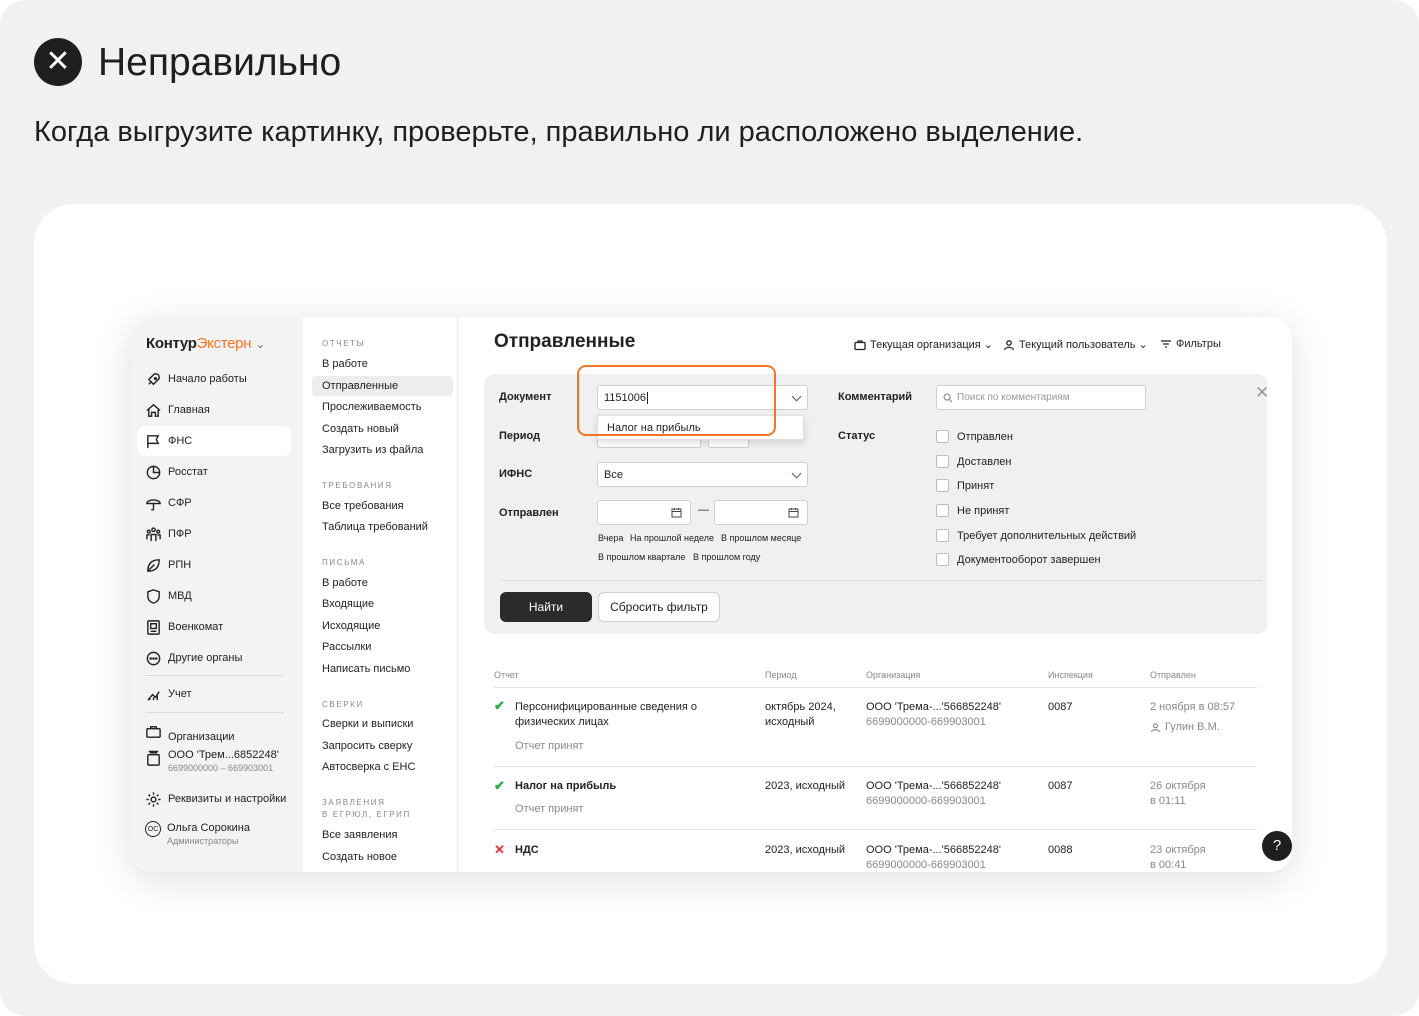 This screenshot has width=1419, height=1016. I want to click on report-name: Налог на прибыль, so click(565, 786).